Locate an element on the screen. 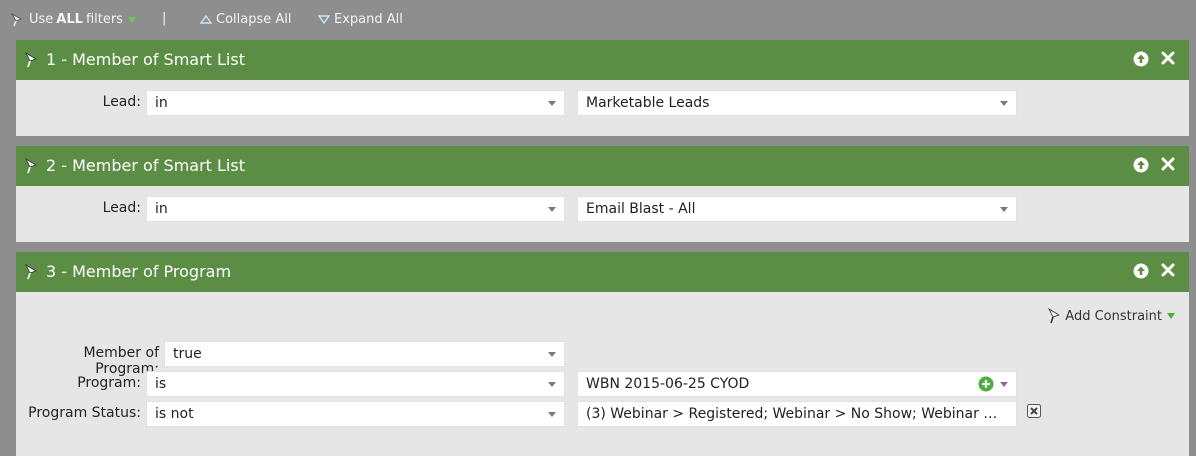 The height and width of the screenshot is (456, 1196). filter-title: 3 - Member of Program is located at coordinates (139, 271).